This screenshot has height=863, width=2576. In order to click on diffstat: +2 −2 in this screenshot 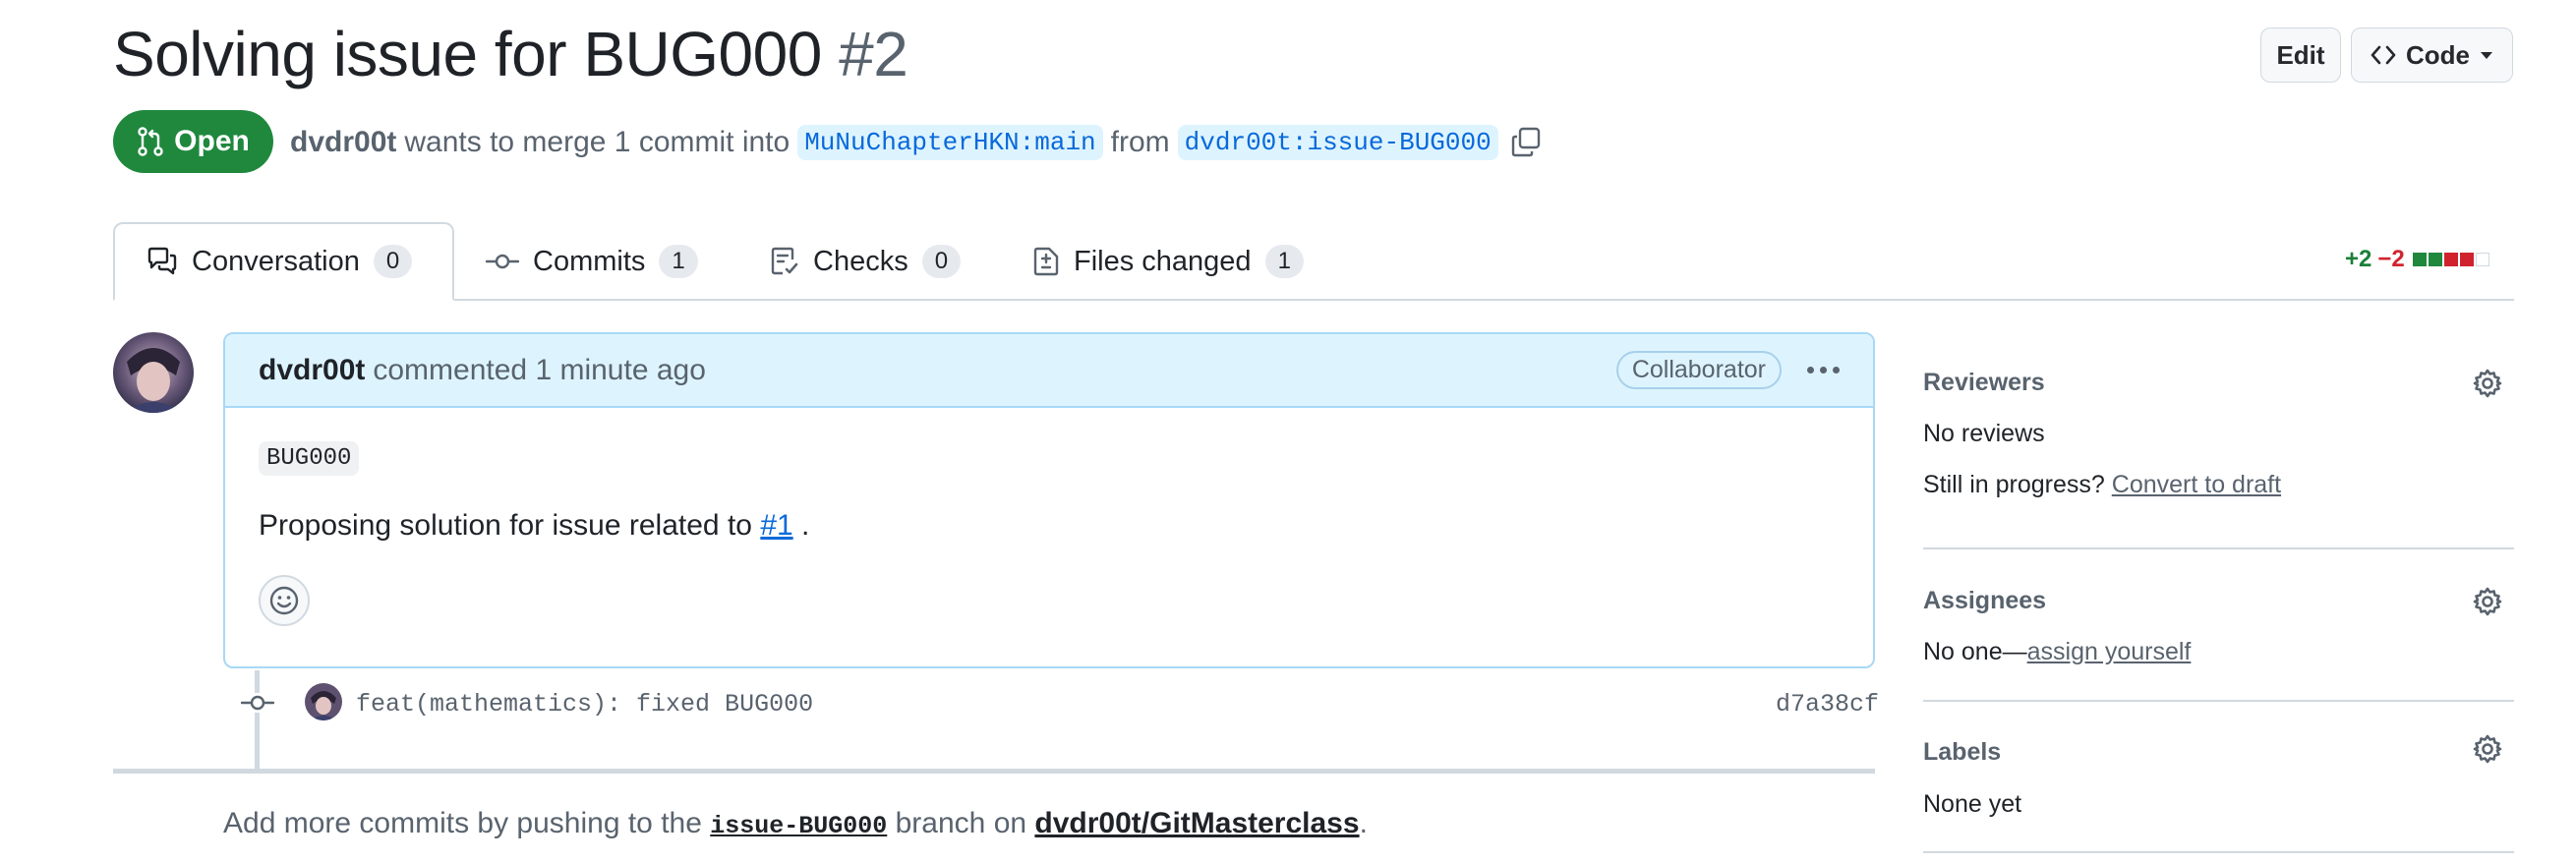, I will do `click(2417, 259)`.